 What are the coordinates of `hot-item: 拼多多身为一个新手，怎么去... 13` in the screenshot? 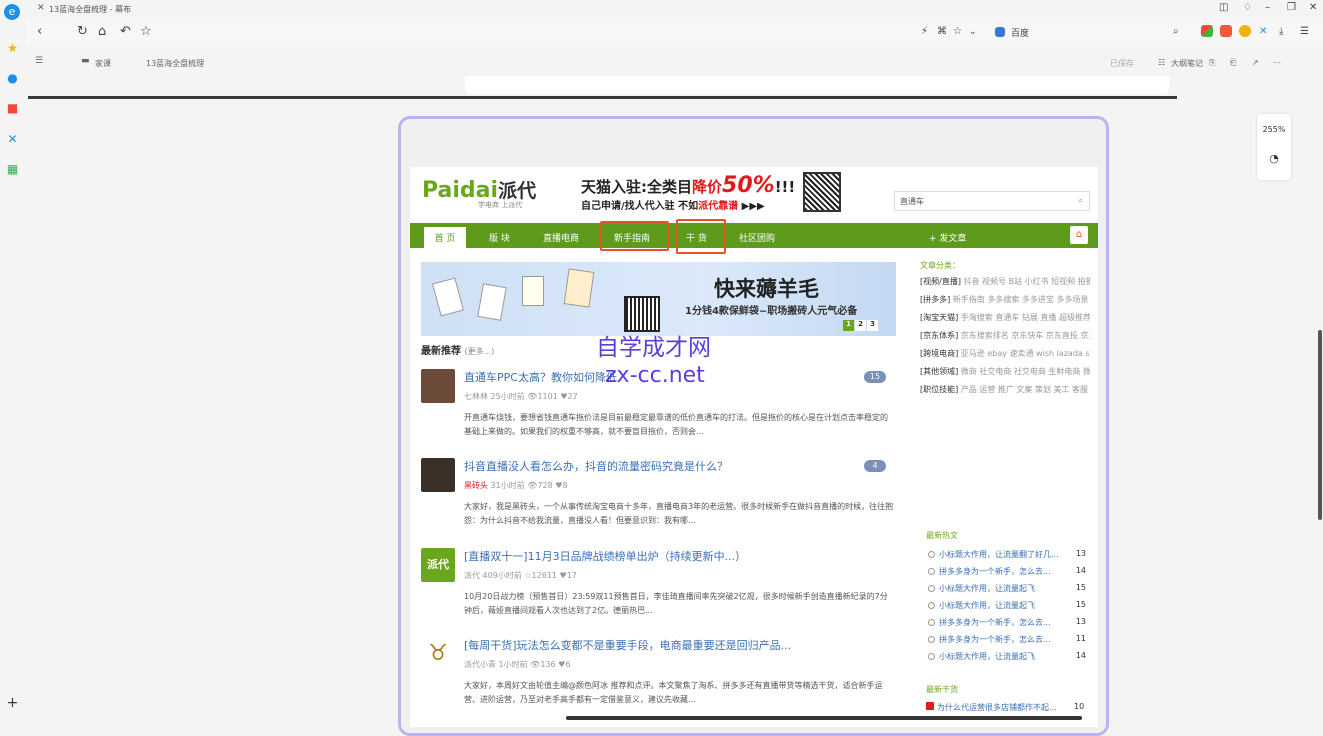 It's located at (1006, 625).